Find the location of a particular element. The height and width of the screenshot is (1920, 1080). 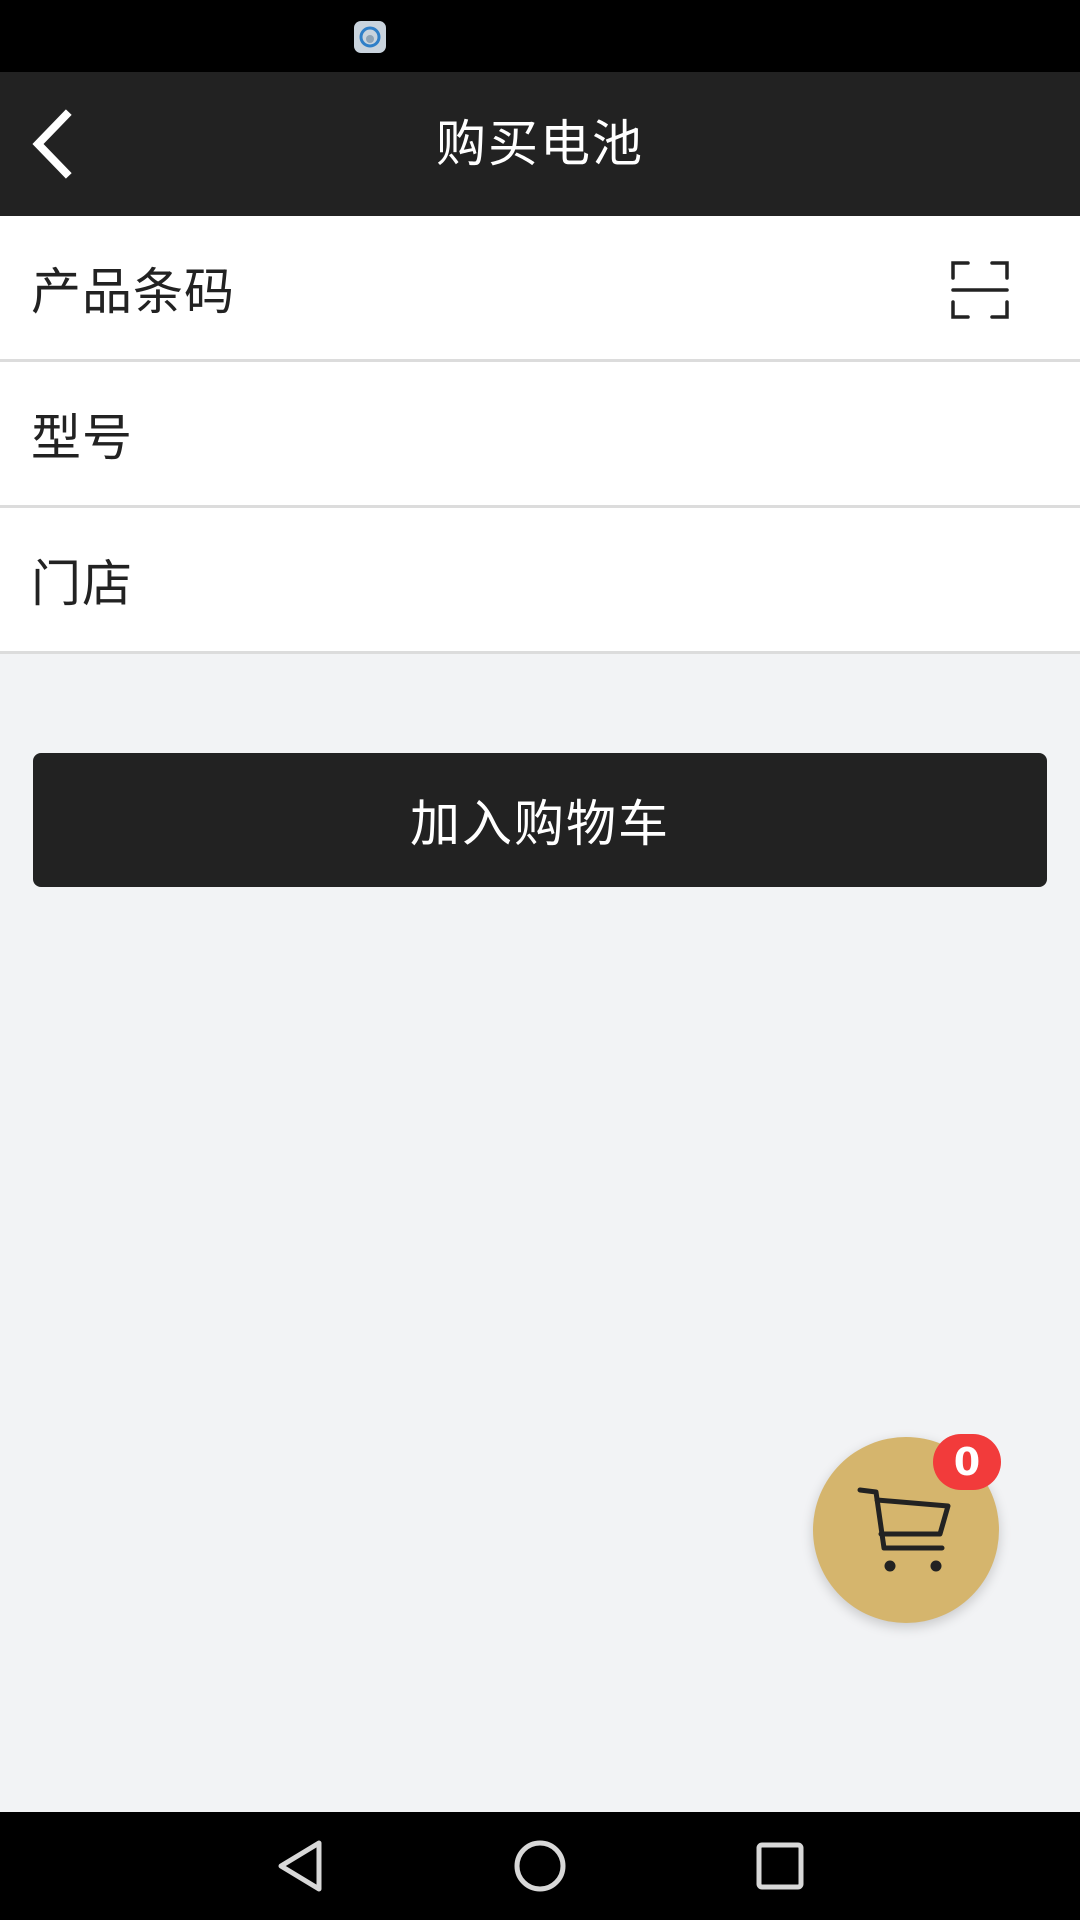

title-bar: 购买电池 is located at coordinates (540, 144).